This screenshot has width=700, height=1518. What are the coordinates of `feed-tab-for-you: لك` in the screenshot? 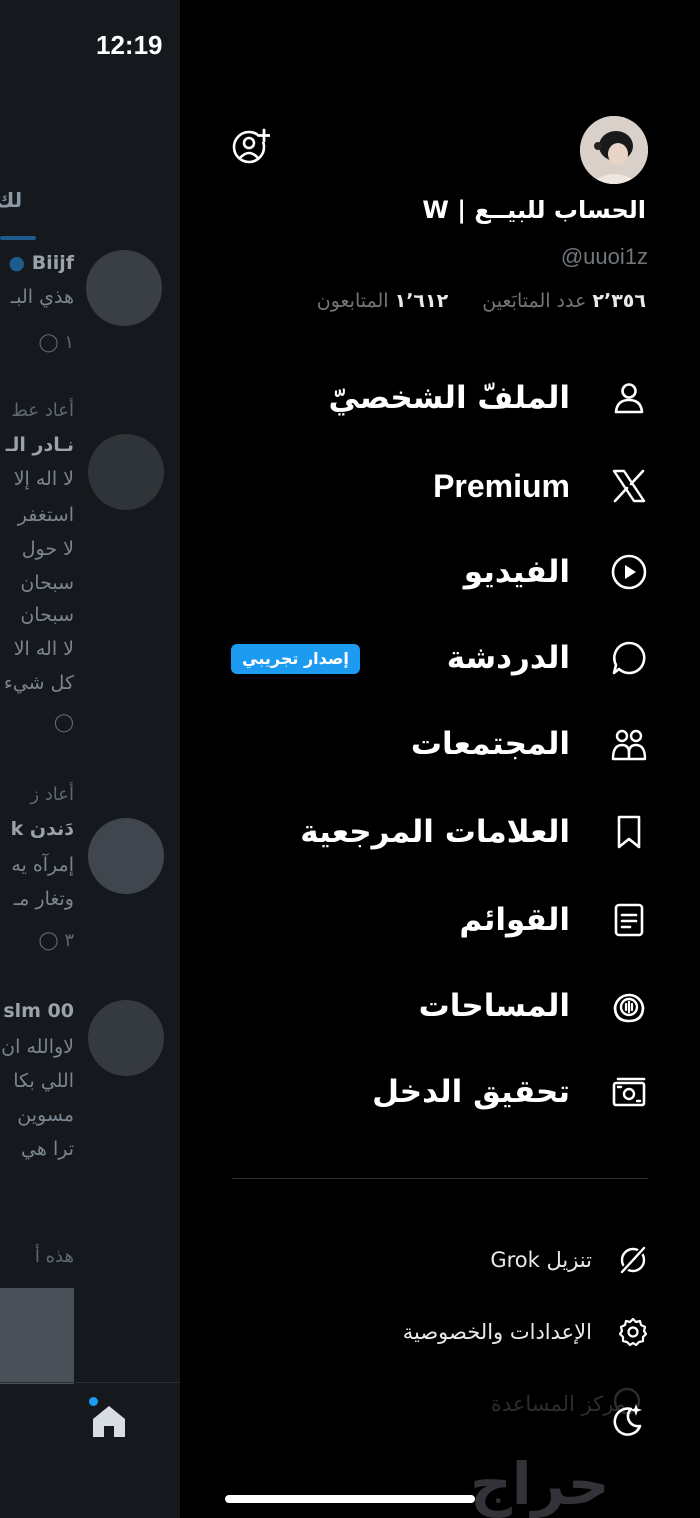 It's located at (13, 200).